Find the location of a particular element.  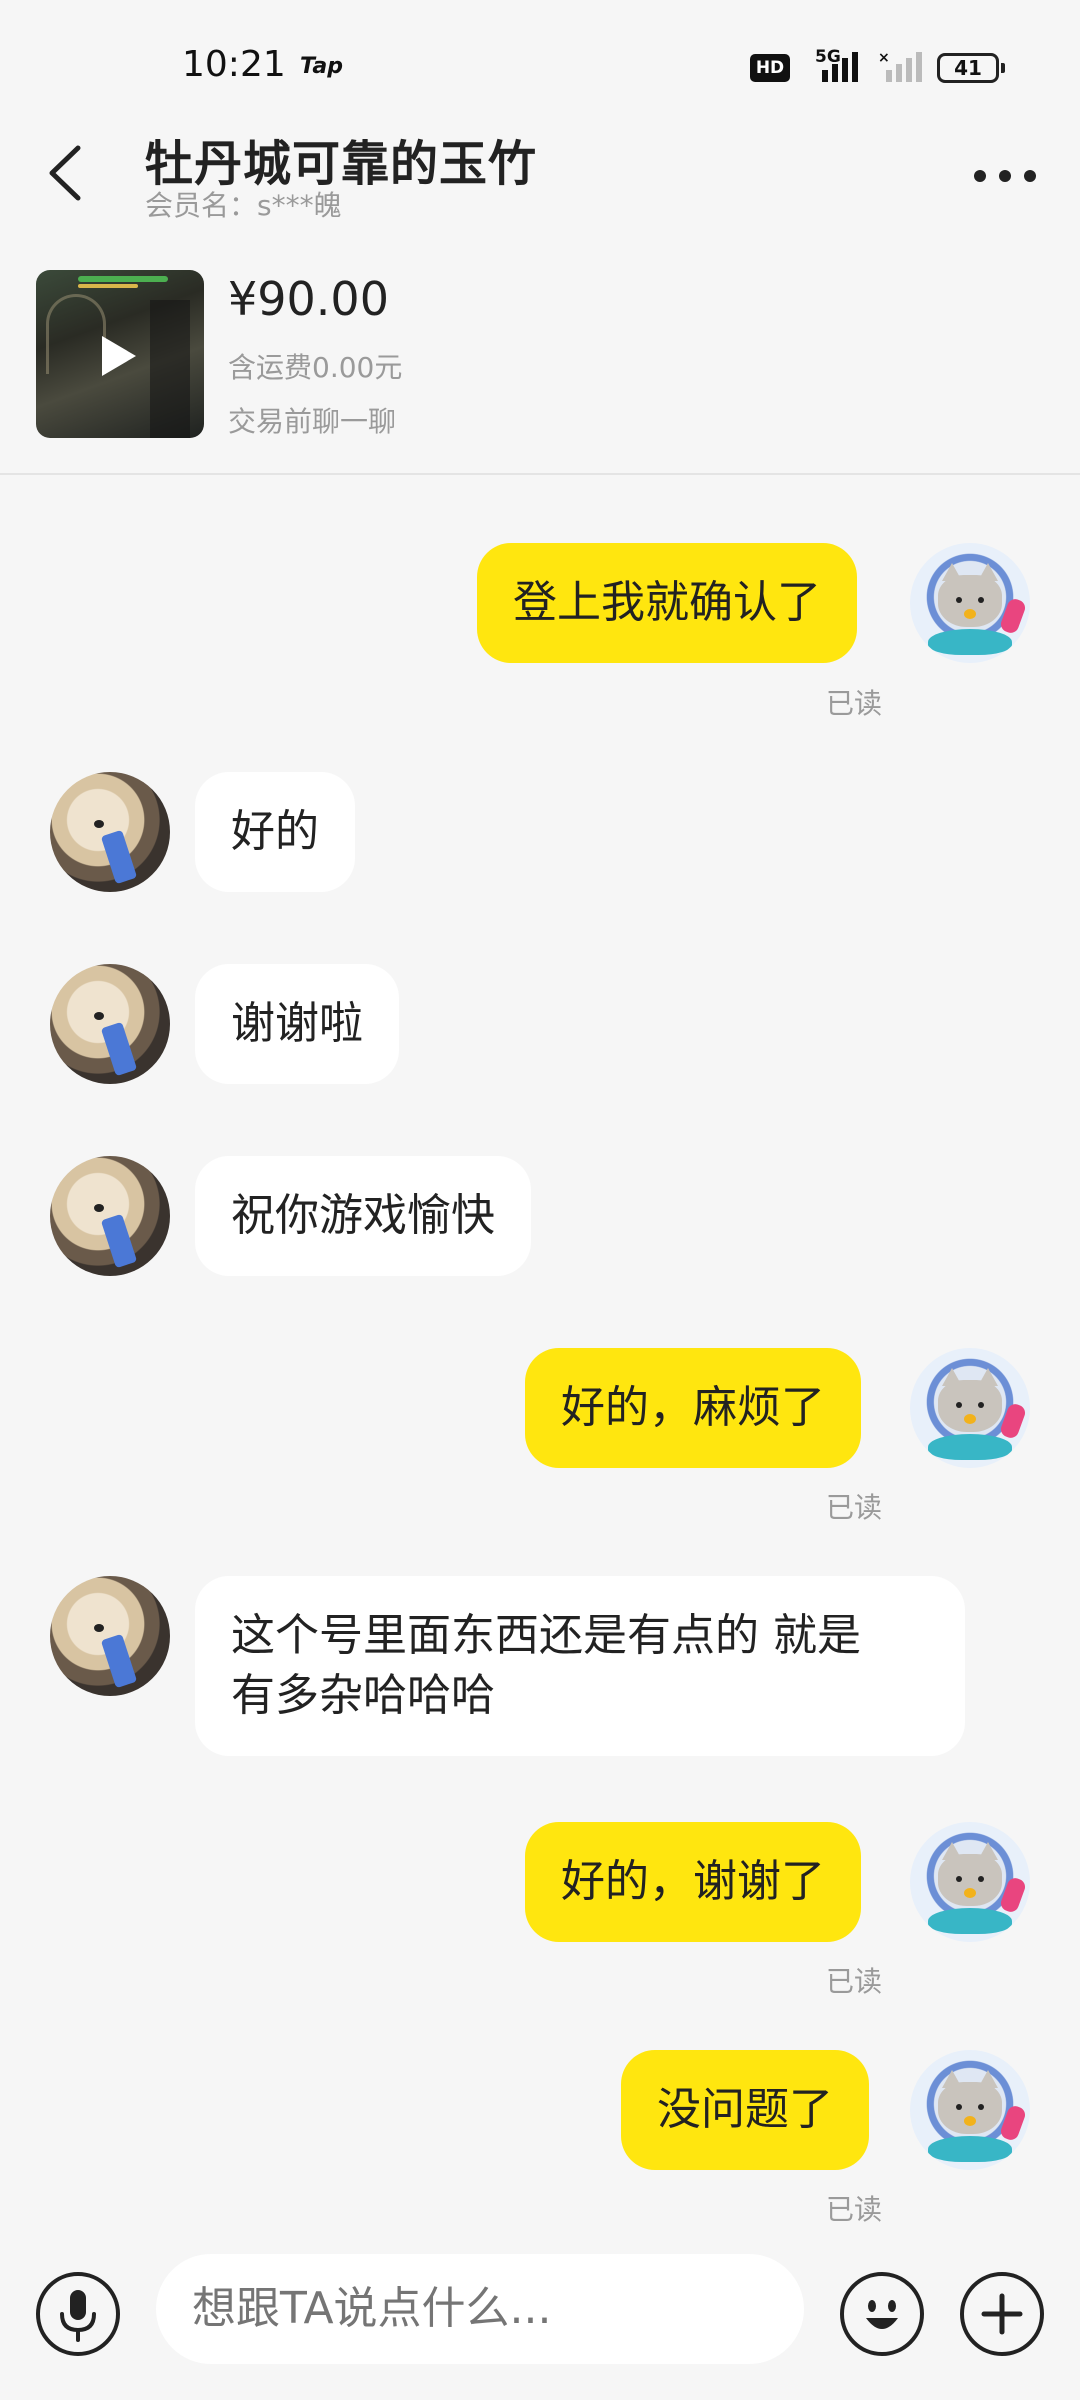

member-name: 会员名：s***魄 is located at coordinates (243, 205).